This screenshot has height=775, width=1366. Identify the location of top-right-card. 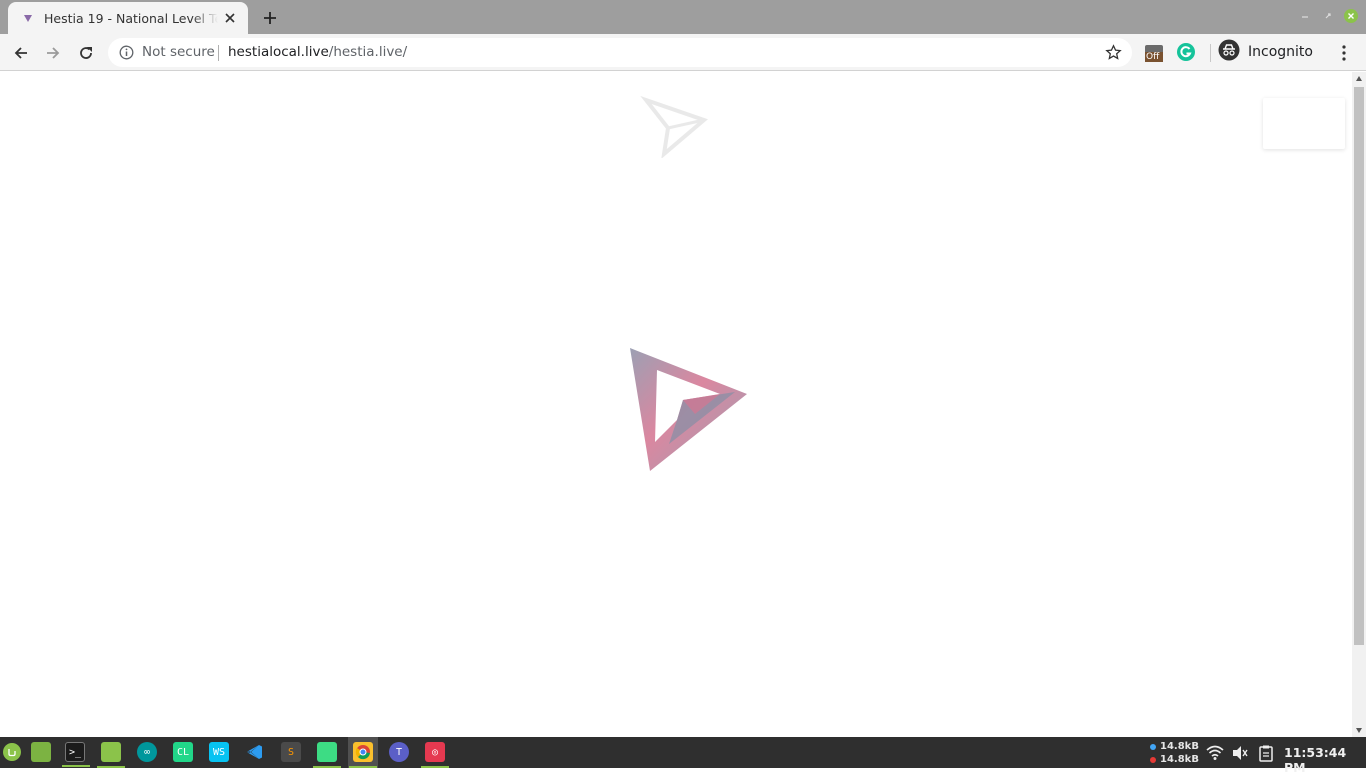
(1304, 123).